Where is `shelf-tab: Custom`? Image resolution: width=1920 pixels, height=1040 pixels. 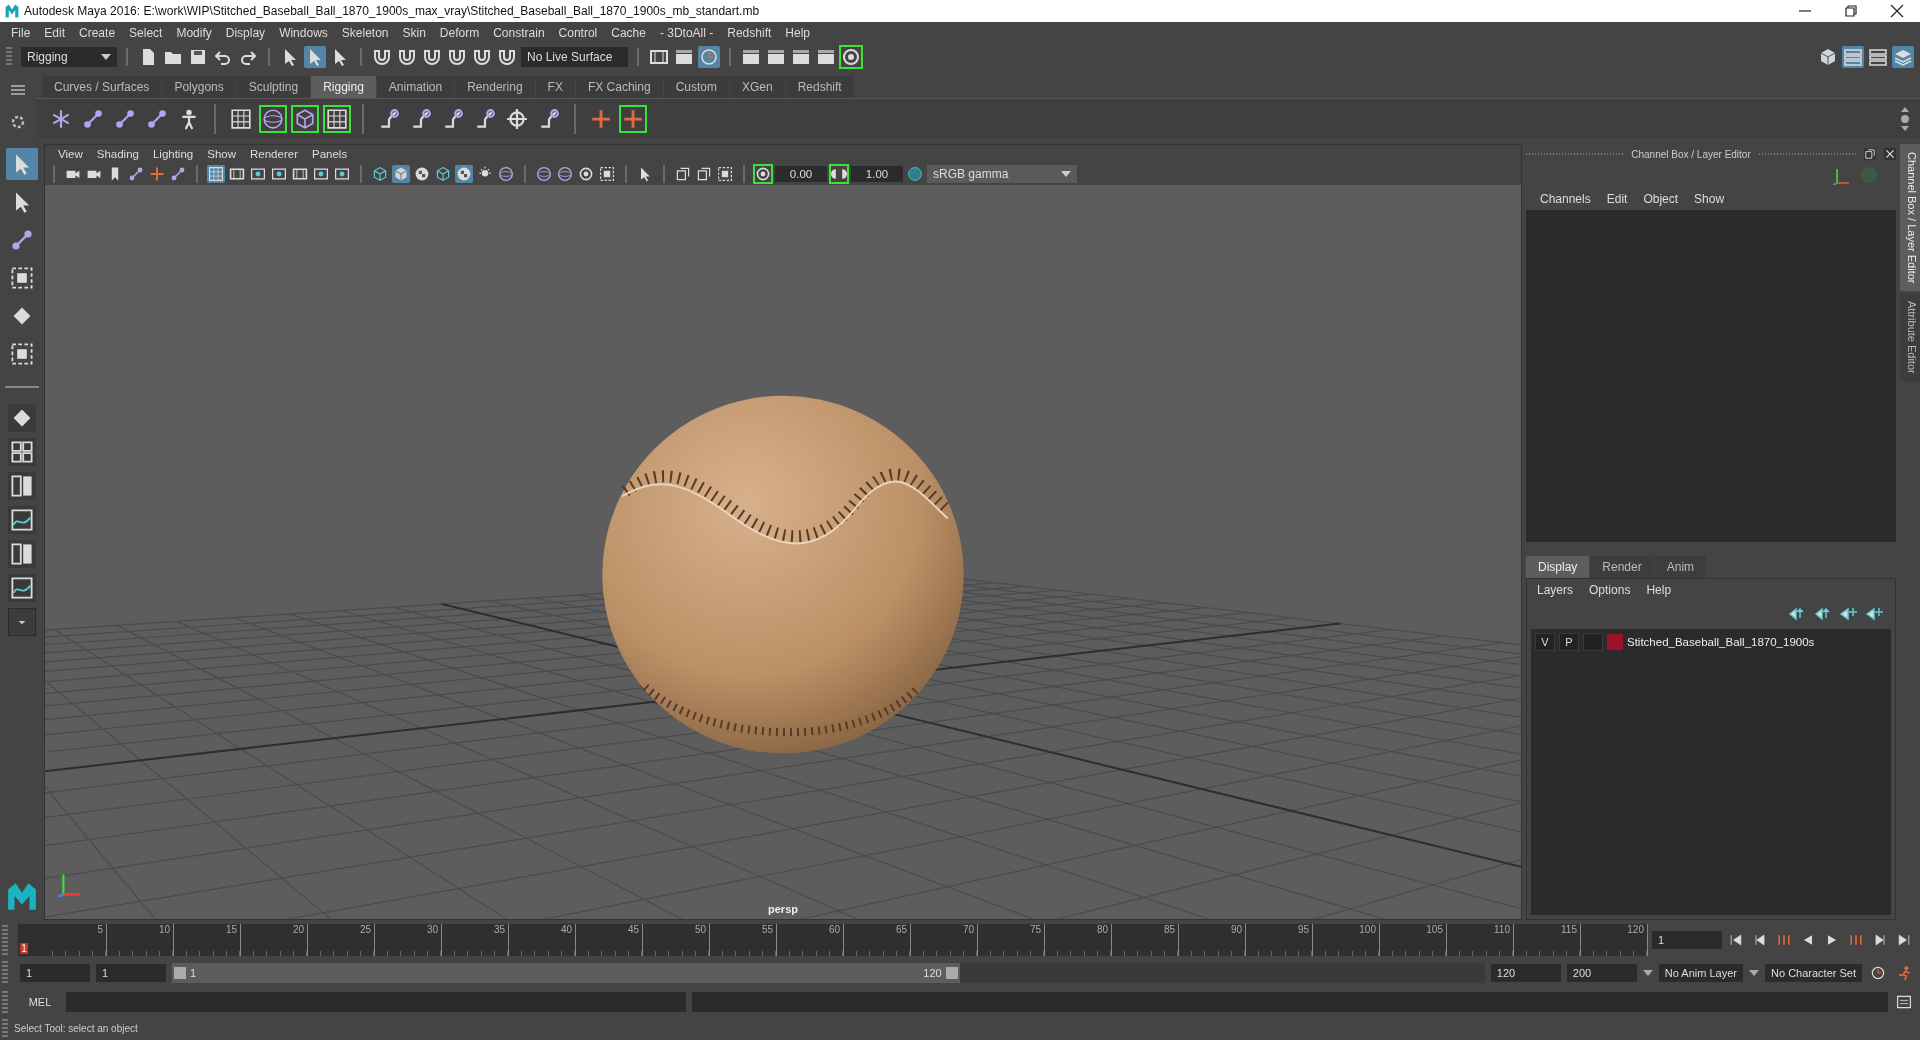
shelf-tab: Custom is located at coordinates (696, 87).